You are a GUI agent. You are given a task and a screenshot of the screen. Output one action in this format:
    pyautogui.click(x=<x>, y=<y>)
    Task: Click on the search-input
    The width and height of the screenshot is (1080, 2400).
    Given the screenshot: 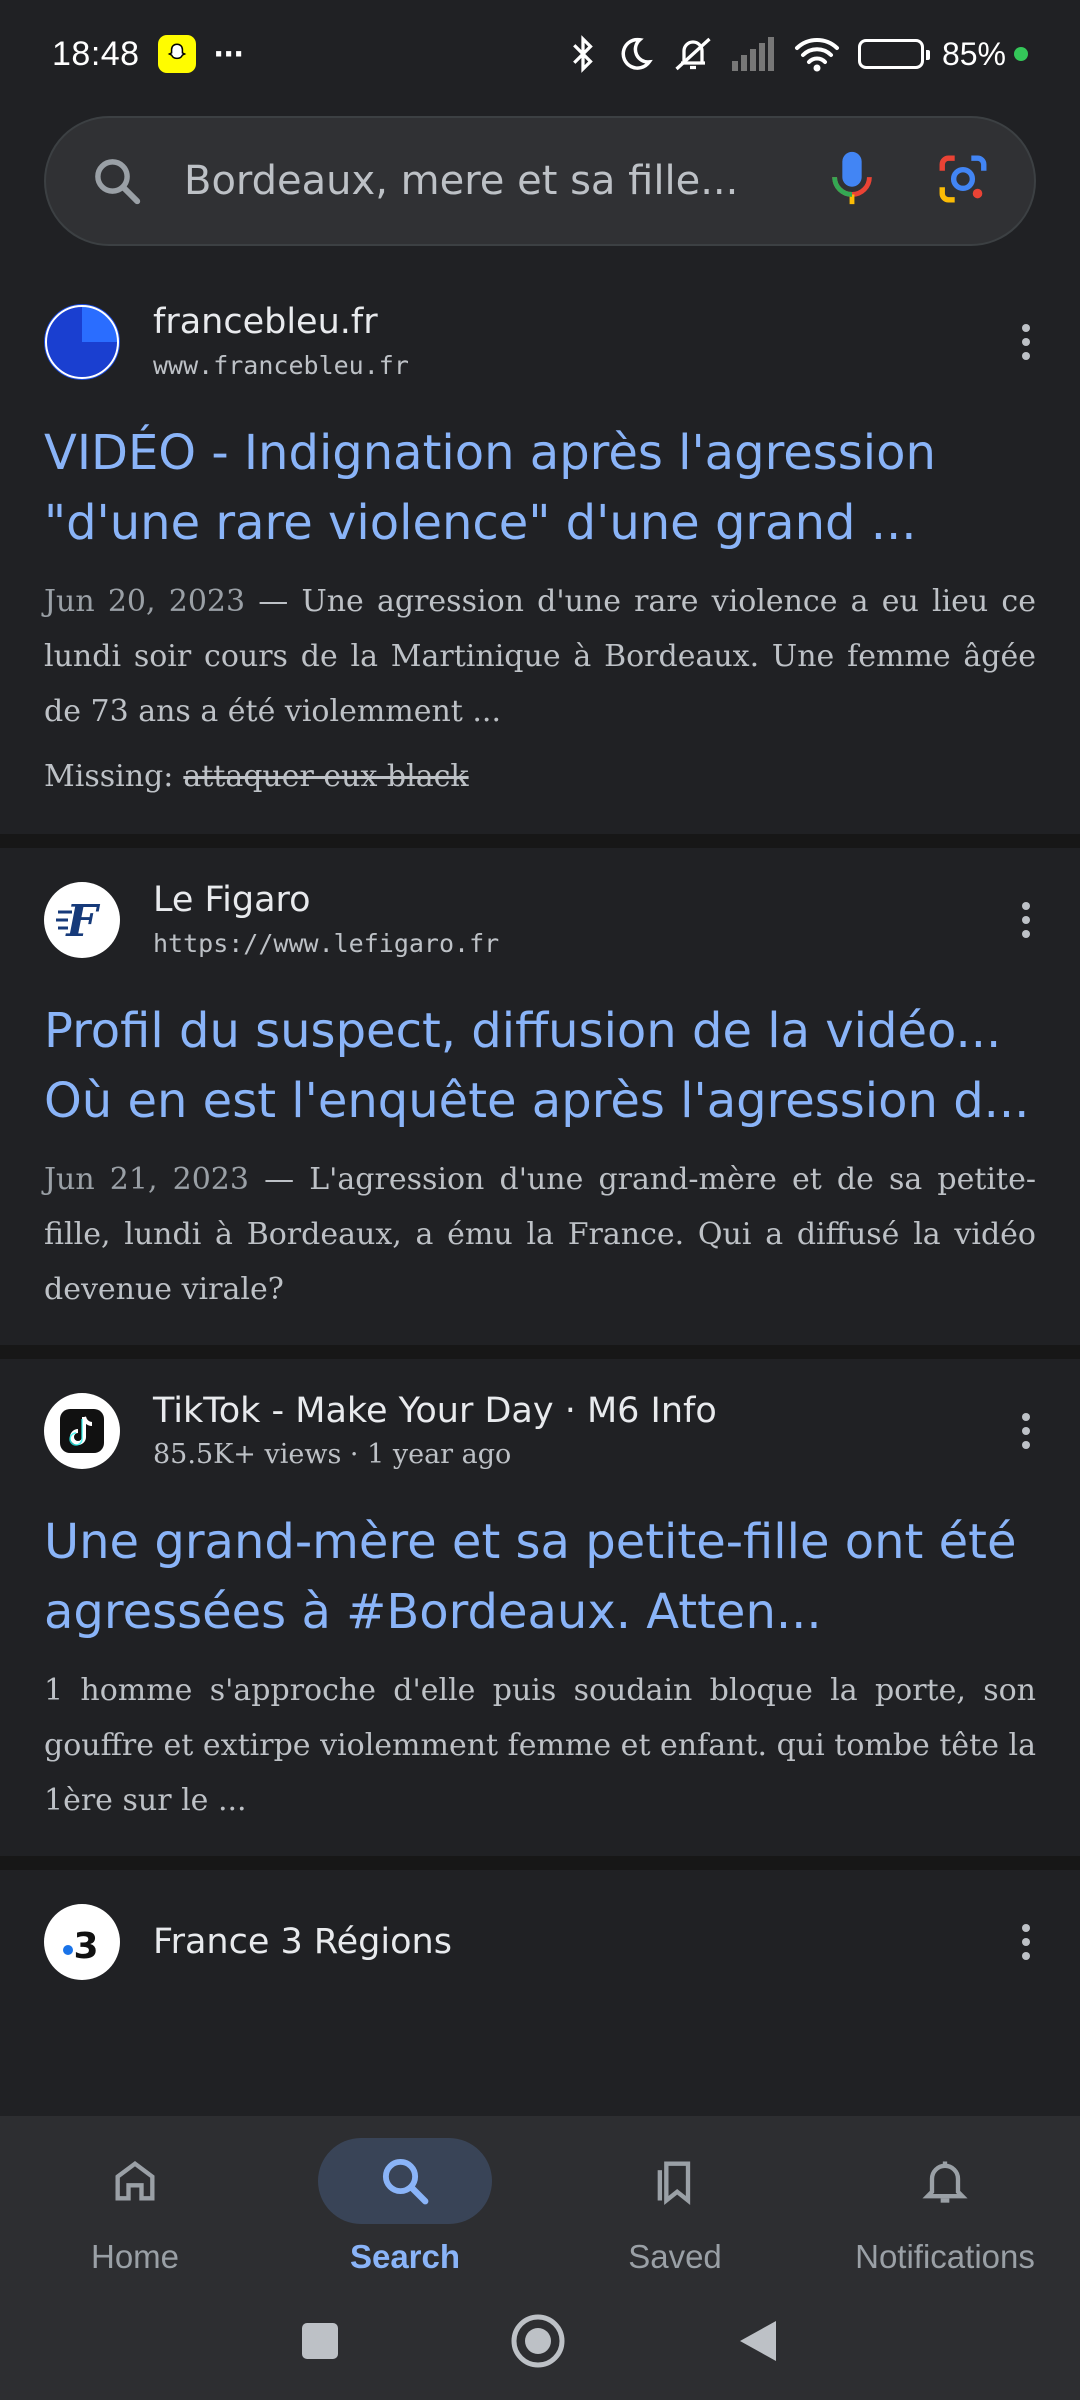 What is the action you would take?
    pyautogui.click(x=464, y=181)
    